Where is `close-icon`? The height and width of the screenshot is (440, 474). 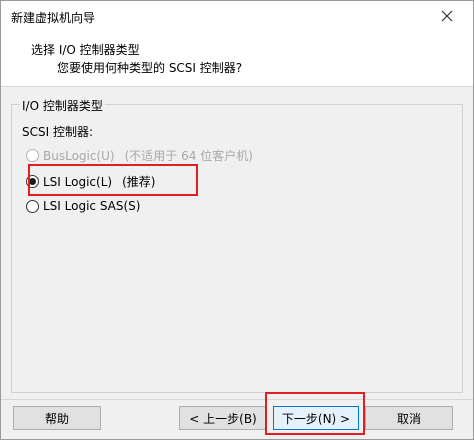 close-icon is located at coordinates (447, 16).